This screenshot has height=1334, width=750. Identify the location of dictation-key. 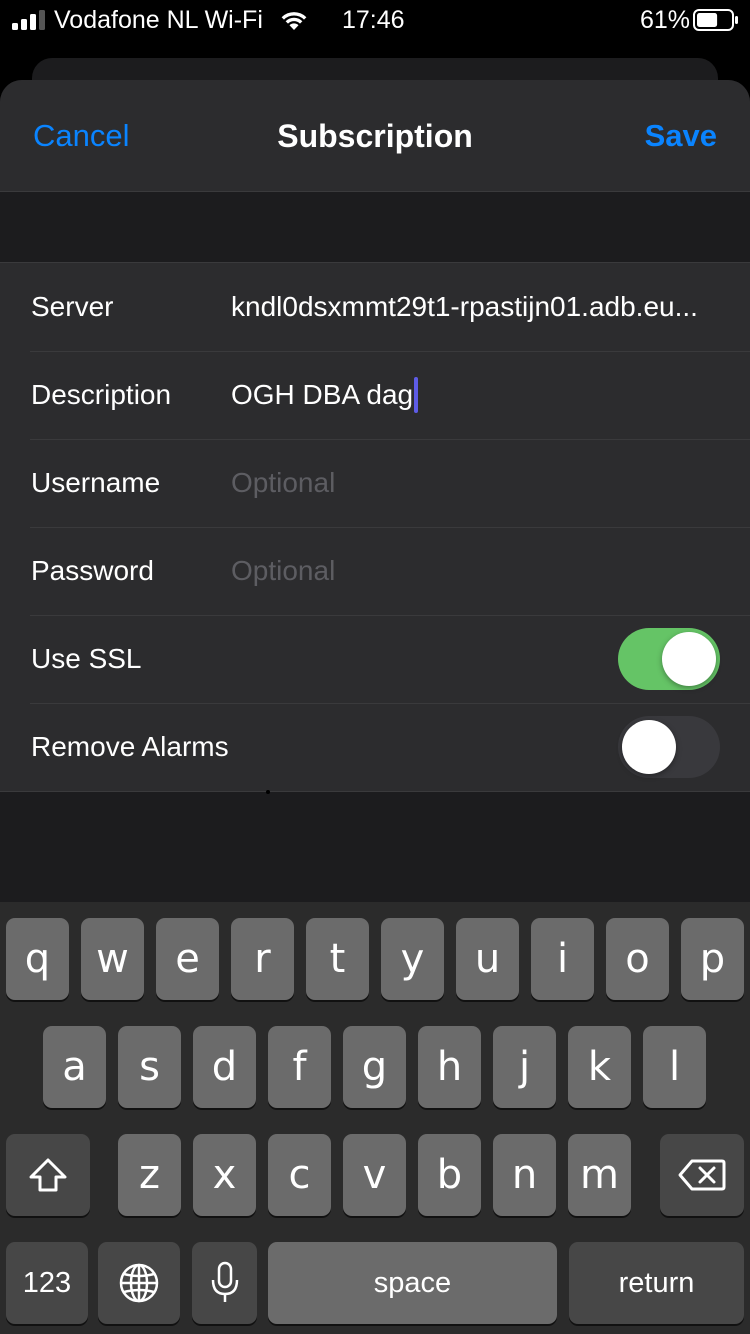
(224, 1283).